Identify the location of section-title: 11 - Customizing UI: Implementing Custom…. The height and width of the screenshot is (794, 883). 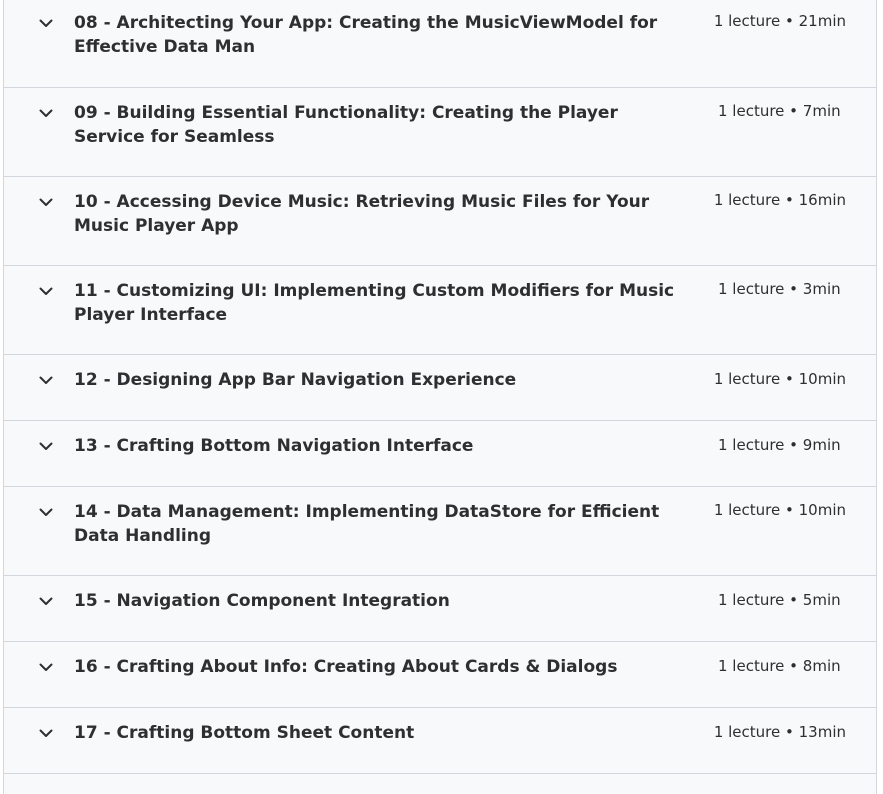
(396, 303).